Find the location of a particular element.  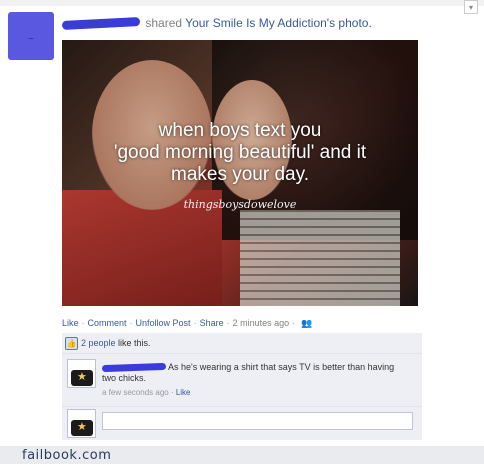

unfollow-link: Unfollow Post is located at coordinates (163, 323).